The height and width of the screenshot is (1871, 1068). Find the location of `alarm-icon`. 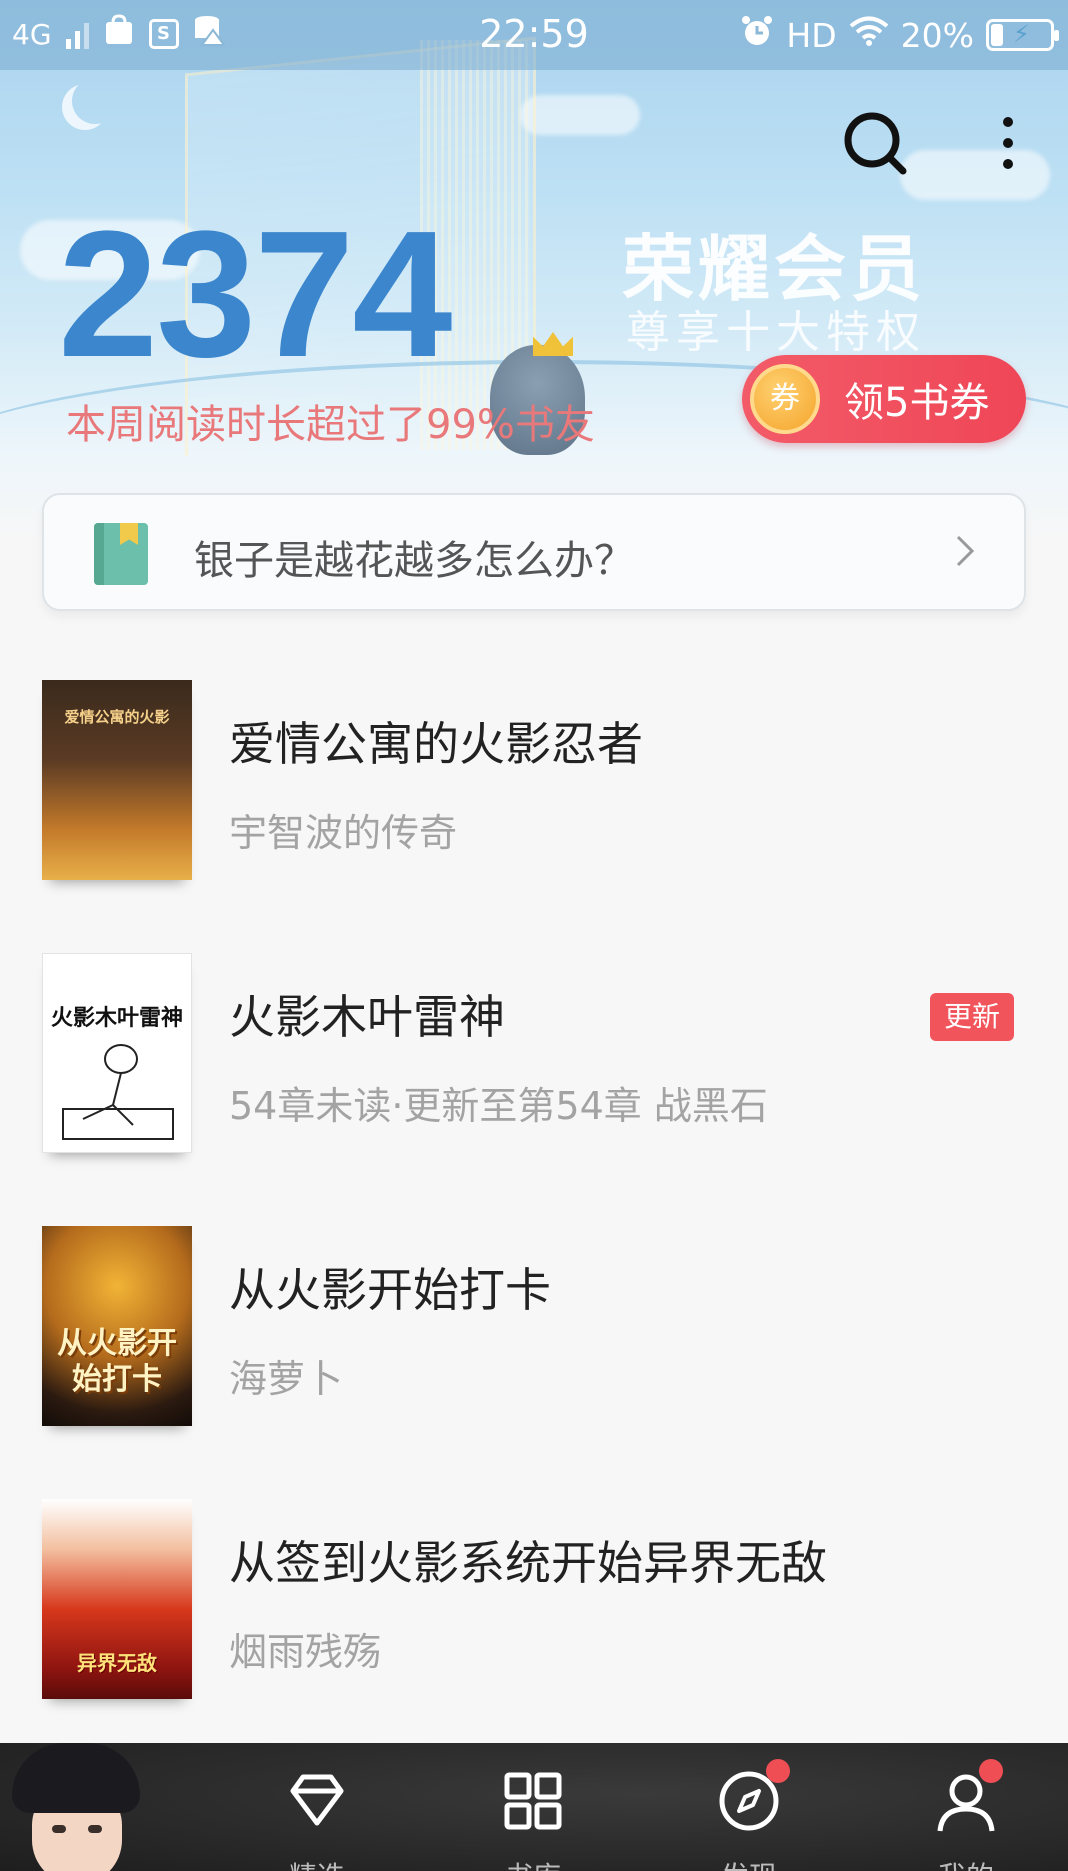

alarm-icon is located at coordinates (757, 35).